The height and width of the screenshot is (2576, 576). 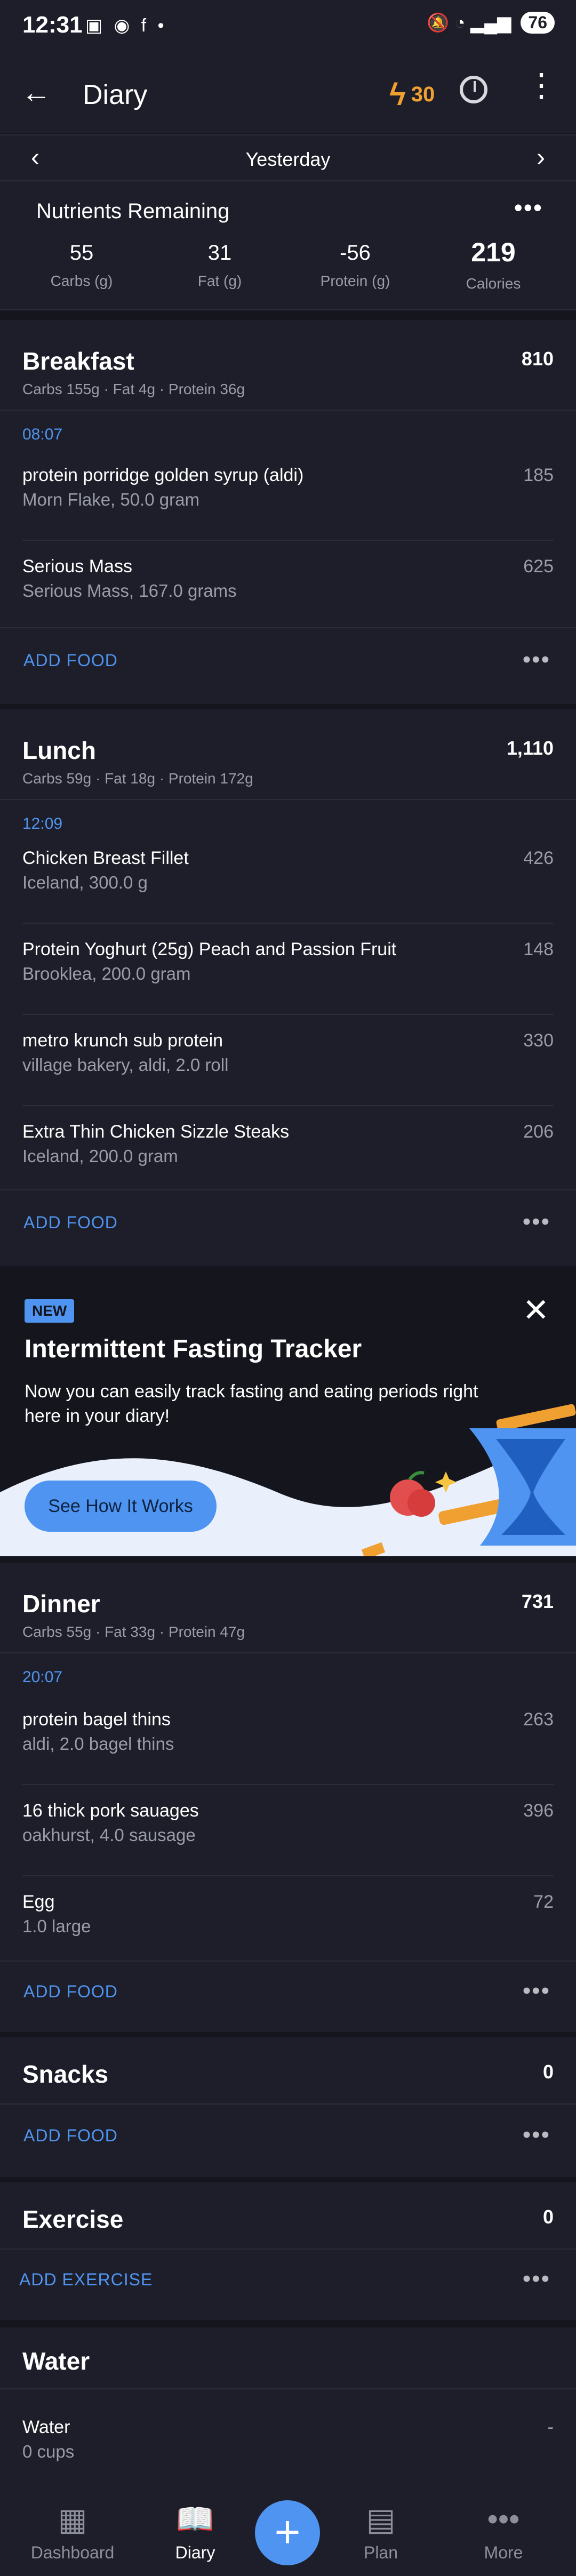 I want to click on meal-calories: 1,110, so click(x=530, y=748).